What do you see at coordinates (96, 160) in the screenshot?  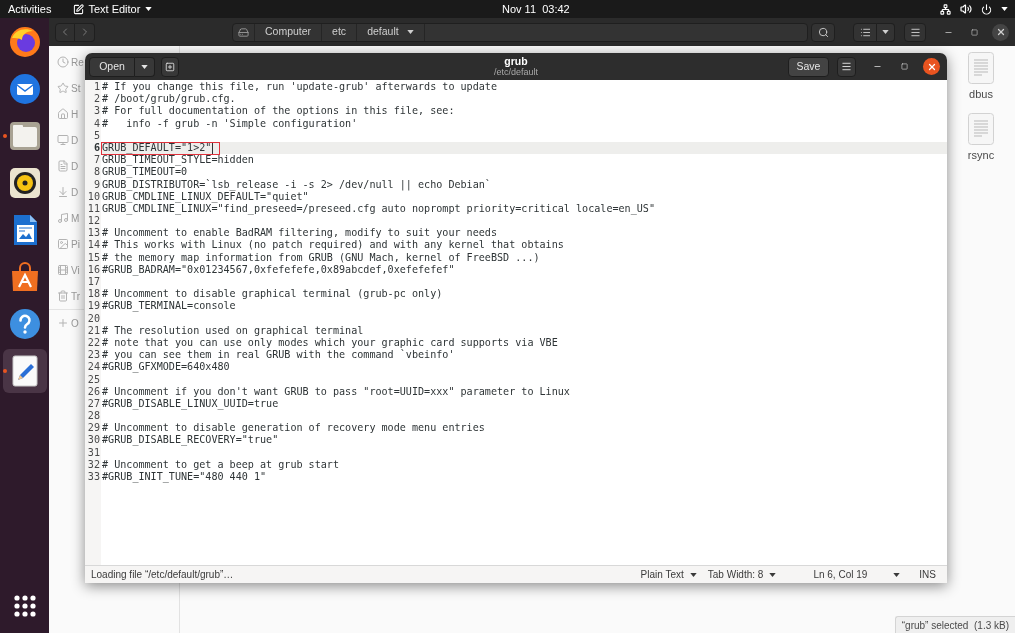 I see `line-number: 7` at bounding box center [96, 160].